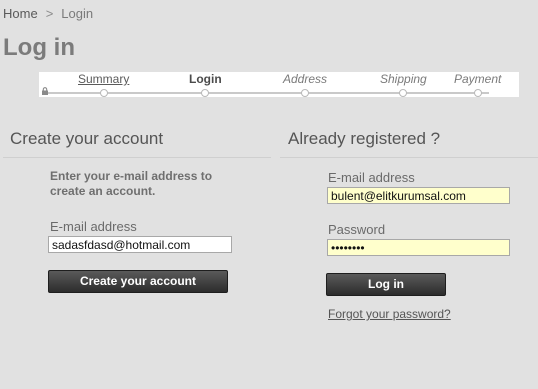  Describe the element at coordinates (87, 138) in the screenshot. I see `create-account-title: Create your account` at that location.